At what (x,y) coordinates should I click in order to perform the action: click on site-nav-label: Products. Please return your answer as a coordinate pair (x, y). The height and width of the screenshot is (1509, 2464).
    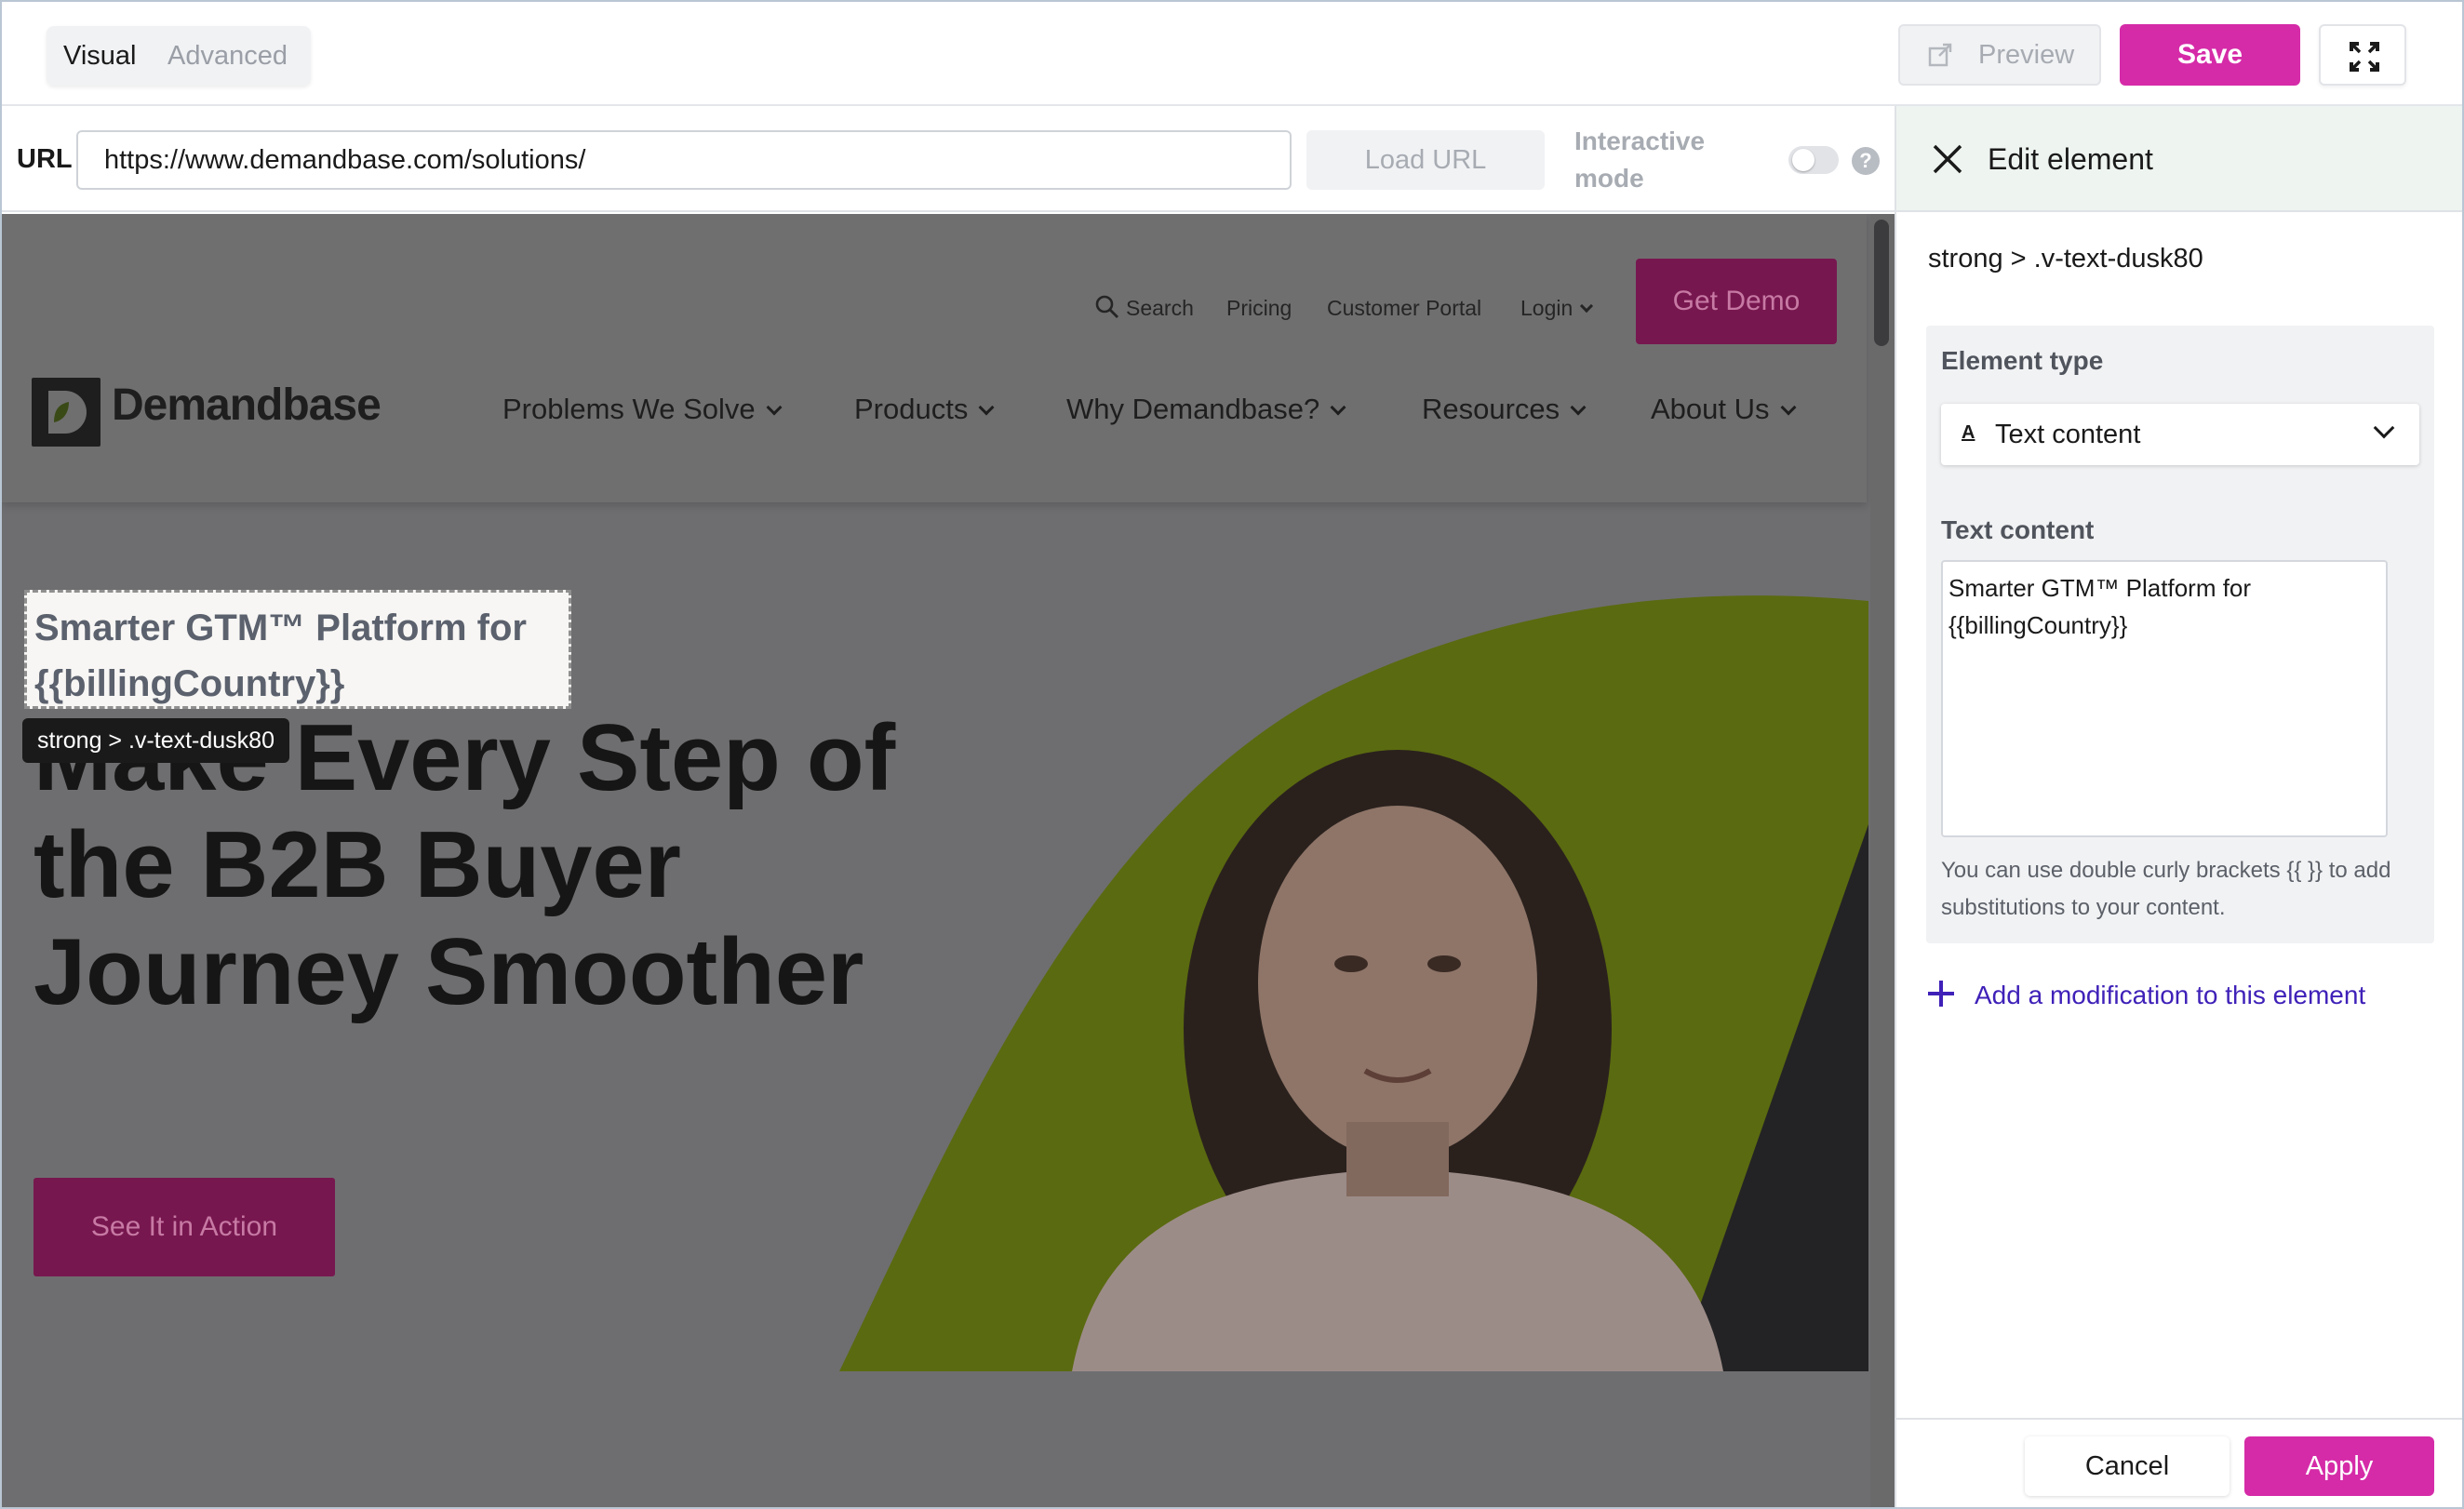
    Looking at the image, I should click on (911, 409).